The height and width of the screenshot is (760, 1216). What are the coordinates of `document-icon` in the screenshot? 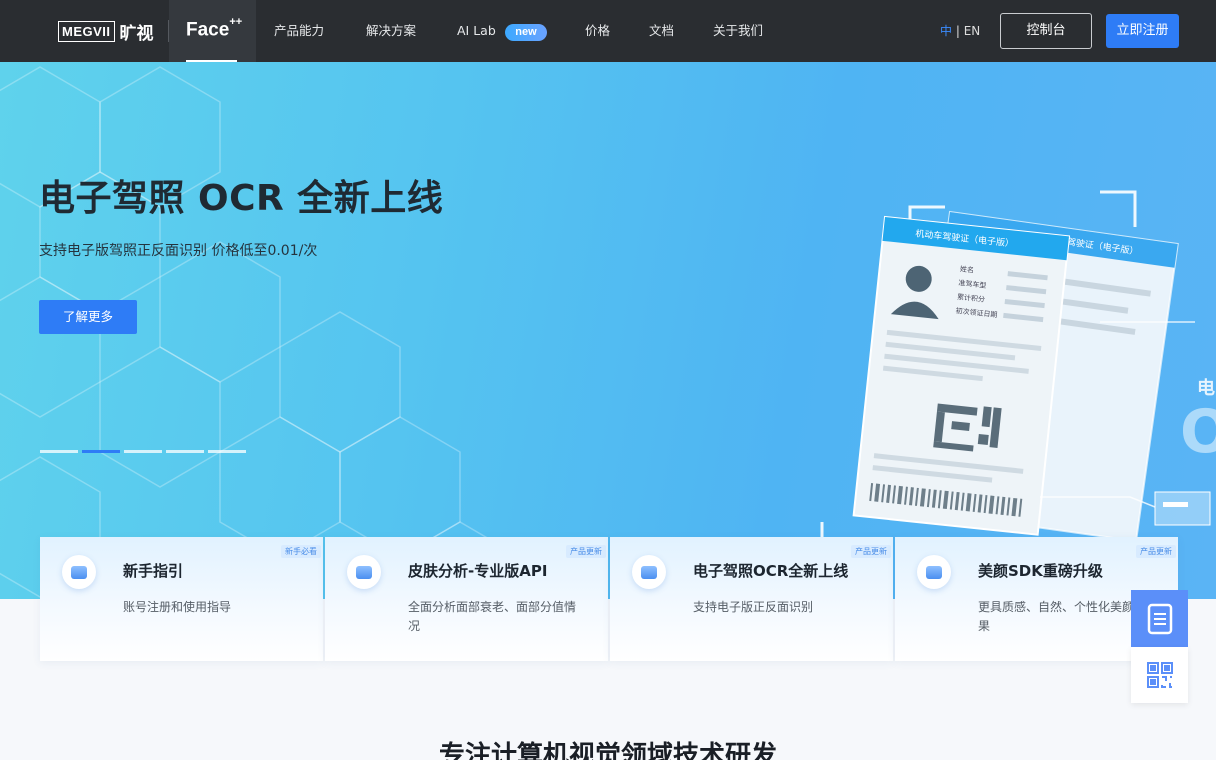 It's located at (1159, 618).